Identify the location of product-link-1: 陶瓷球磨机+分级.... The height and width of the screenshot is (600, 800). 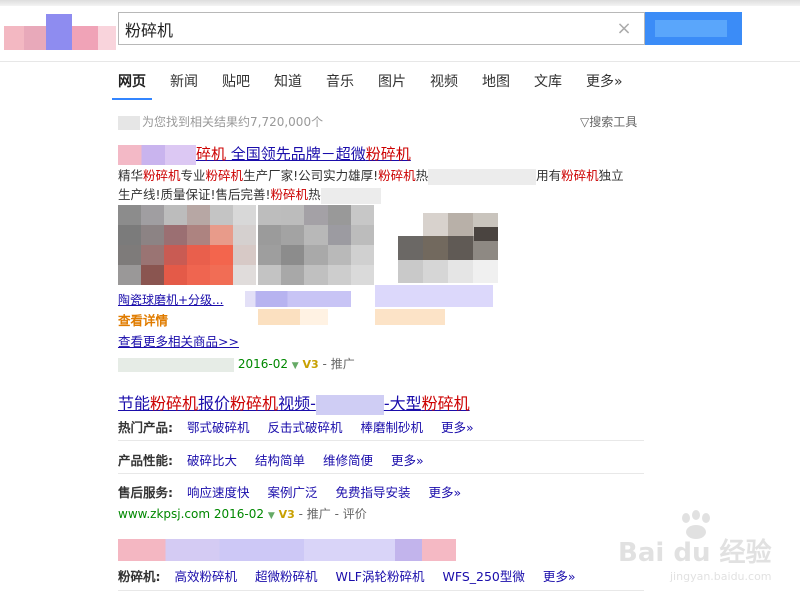
(171, 299).